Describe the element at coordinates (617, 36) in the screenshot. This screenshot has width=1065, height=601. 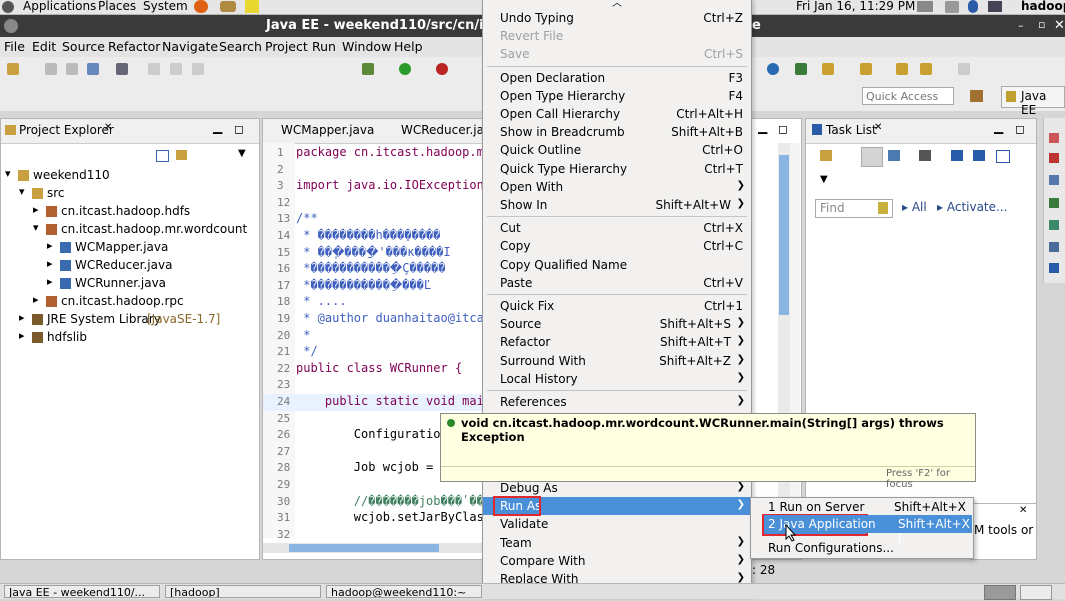
I see `context-menu-item: Revert File` at that location.